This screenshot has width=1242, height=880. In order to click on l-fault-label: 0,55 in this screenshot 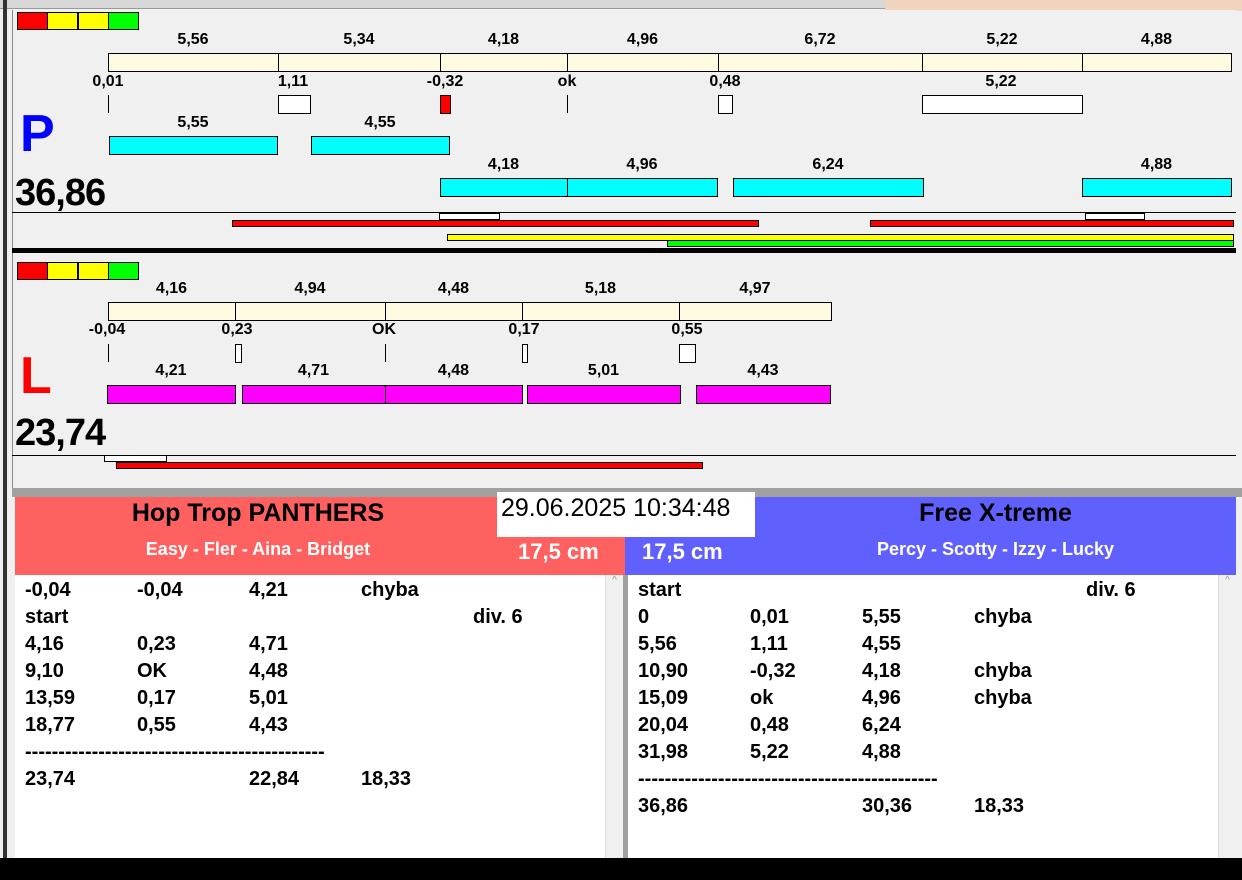, I will do `click(687, 329)`.